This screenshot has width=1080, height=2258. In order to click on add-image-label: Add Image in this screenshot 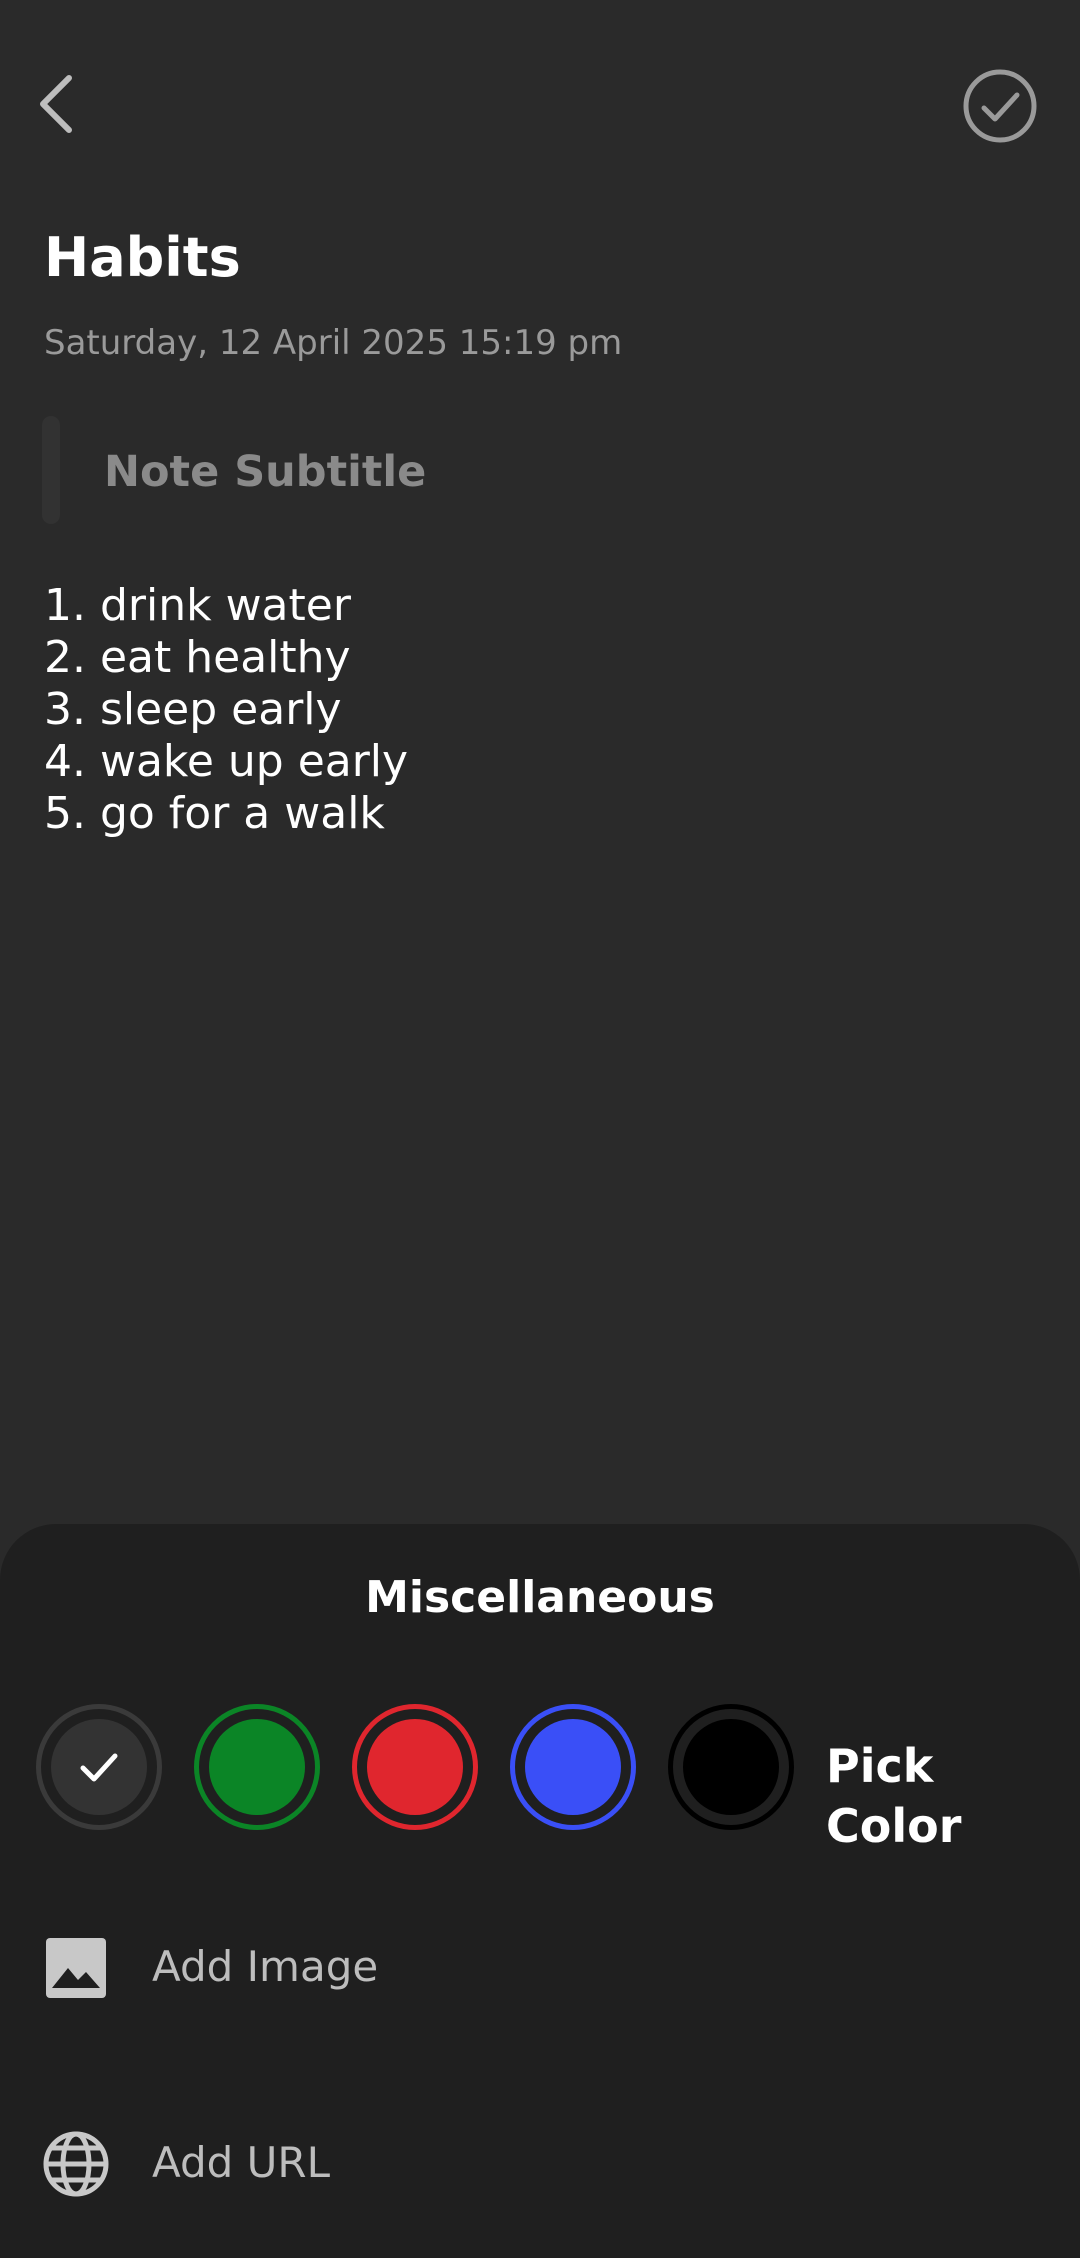, I will do `click(265, 1966)`.